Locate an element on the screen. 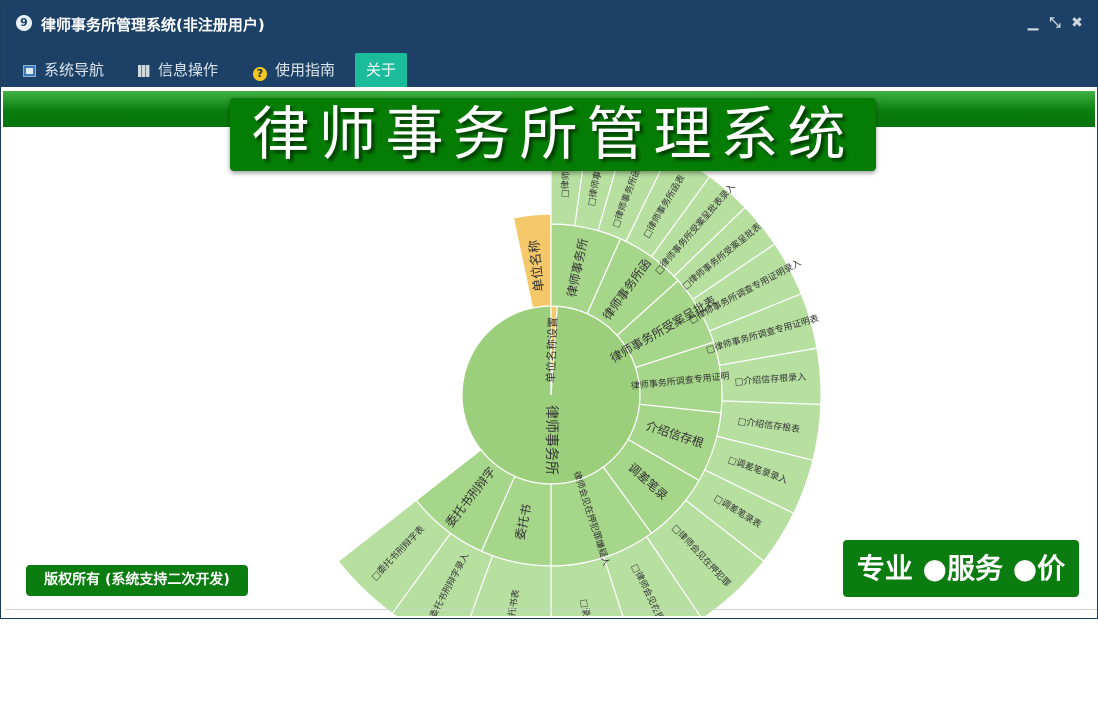 The height and width of the screenshot is (728, 1098). window-title: 律师事务所管理系统(非注册用户) is located at coordinates (153, 25).